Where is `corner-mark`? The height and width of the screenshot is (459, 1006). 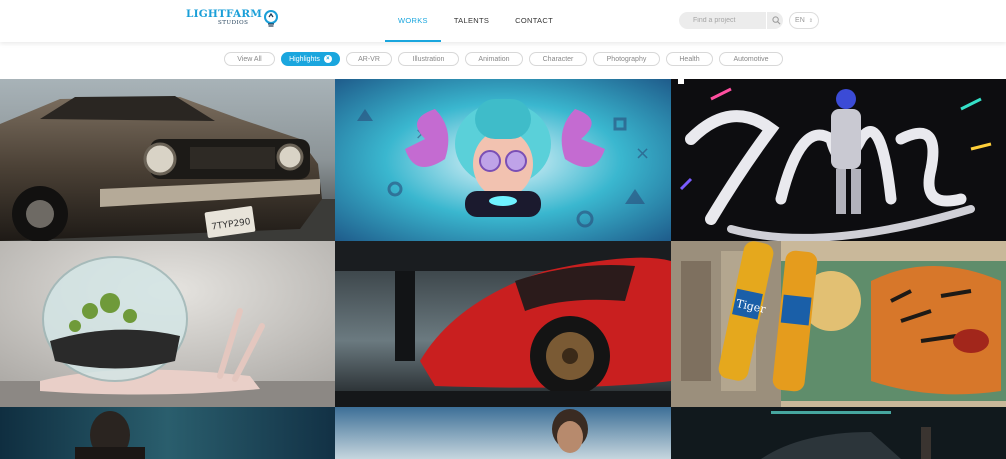 corner-mark is located at coordinates (681, 81).